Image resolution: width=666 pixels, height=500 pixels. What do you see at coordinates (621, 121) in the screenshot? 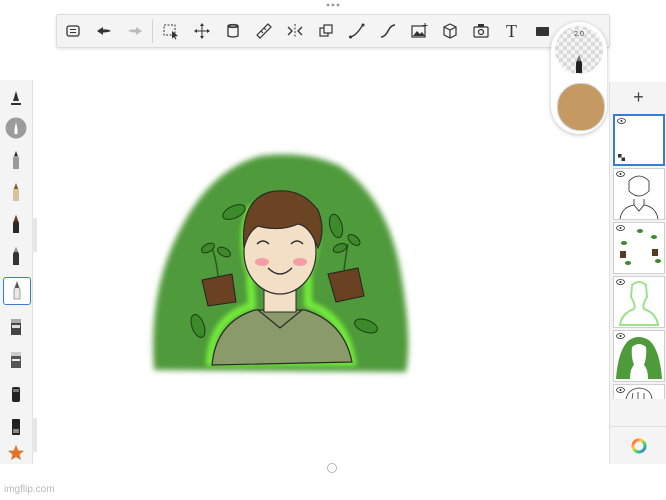
I see `eye-icon` at bounding box center [621, 121].